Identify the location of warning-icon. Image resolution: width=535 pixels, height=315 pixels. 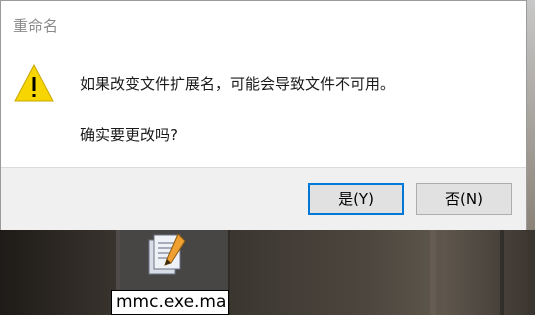
(34, 82).